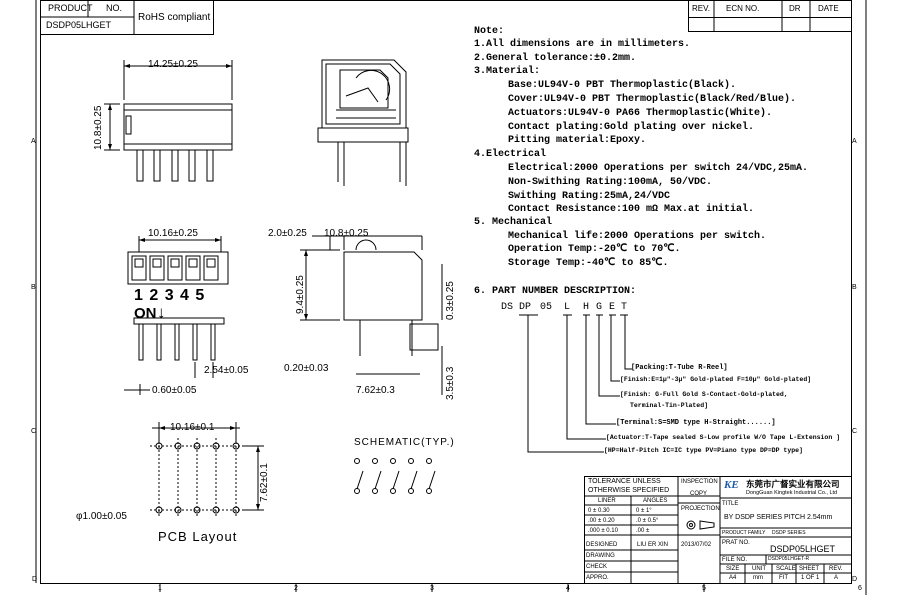  I want to click on prat-value: DSDP05LHGET, so click(803, 549).